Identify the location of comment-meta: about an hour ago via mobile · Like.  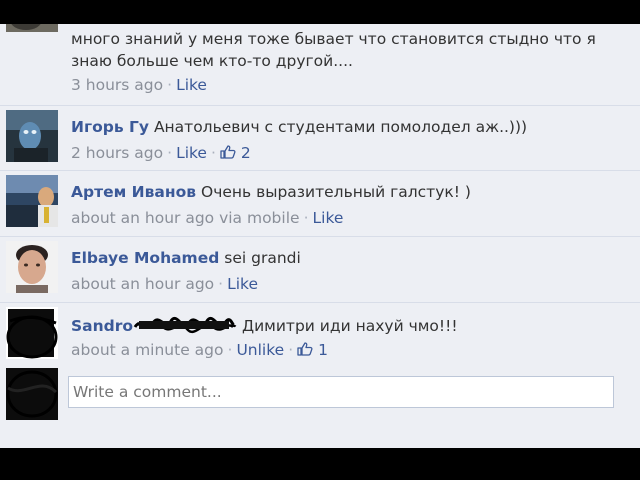
(207, 218).